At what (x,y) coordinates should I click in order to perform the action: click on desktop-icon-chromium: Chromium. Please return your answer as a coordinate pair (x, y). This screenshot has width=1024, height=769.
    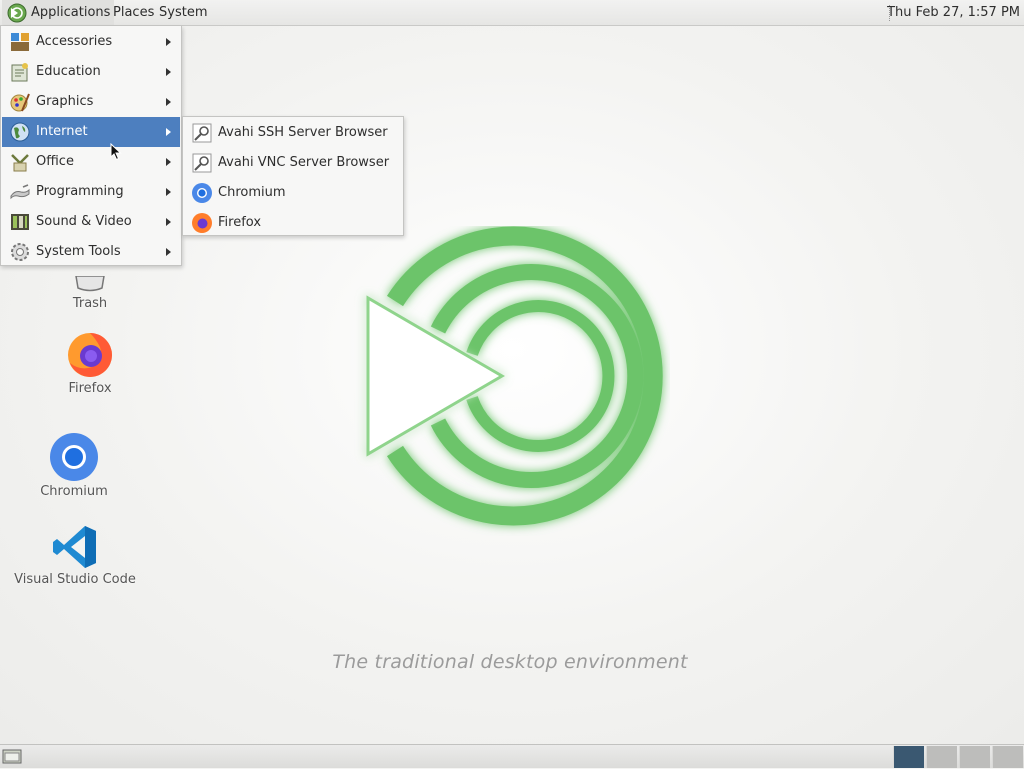
    Looking at the image, I should click on (74, 465).